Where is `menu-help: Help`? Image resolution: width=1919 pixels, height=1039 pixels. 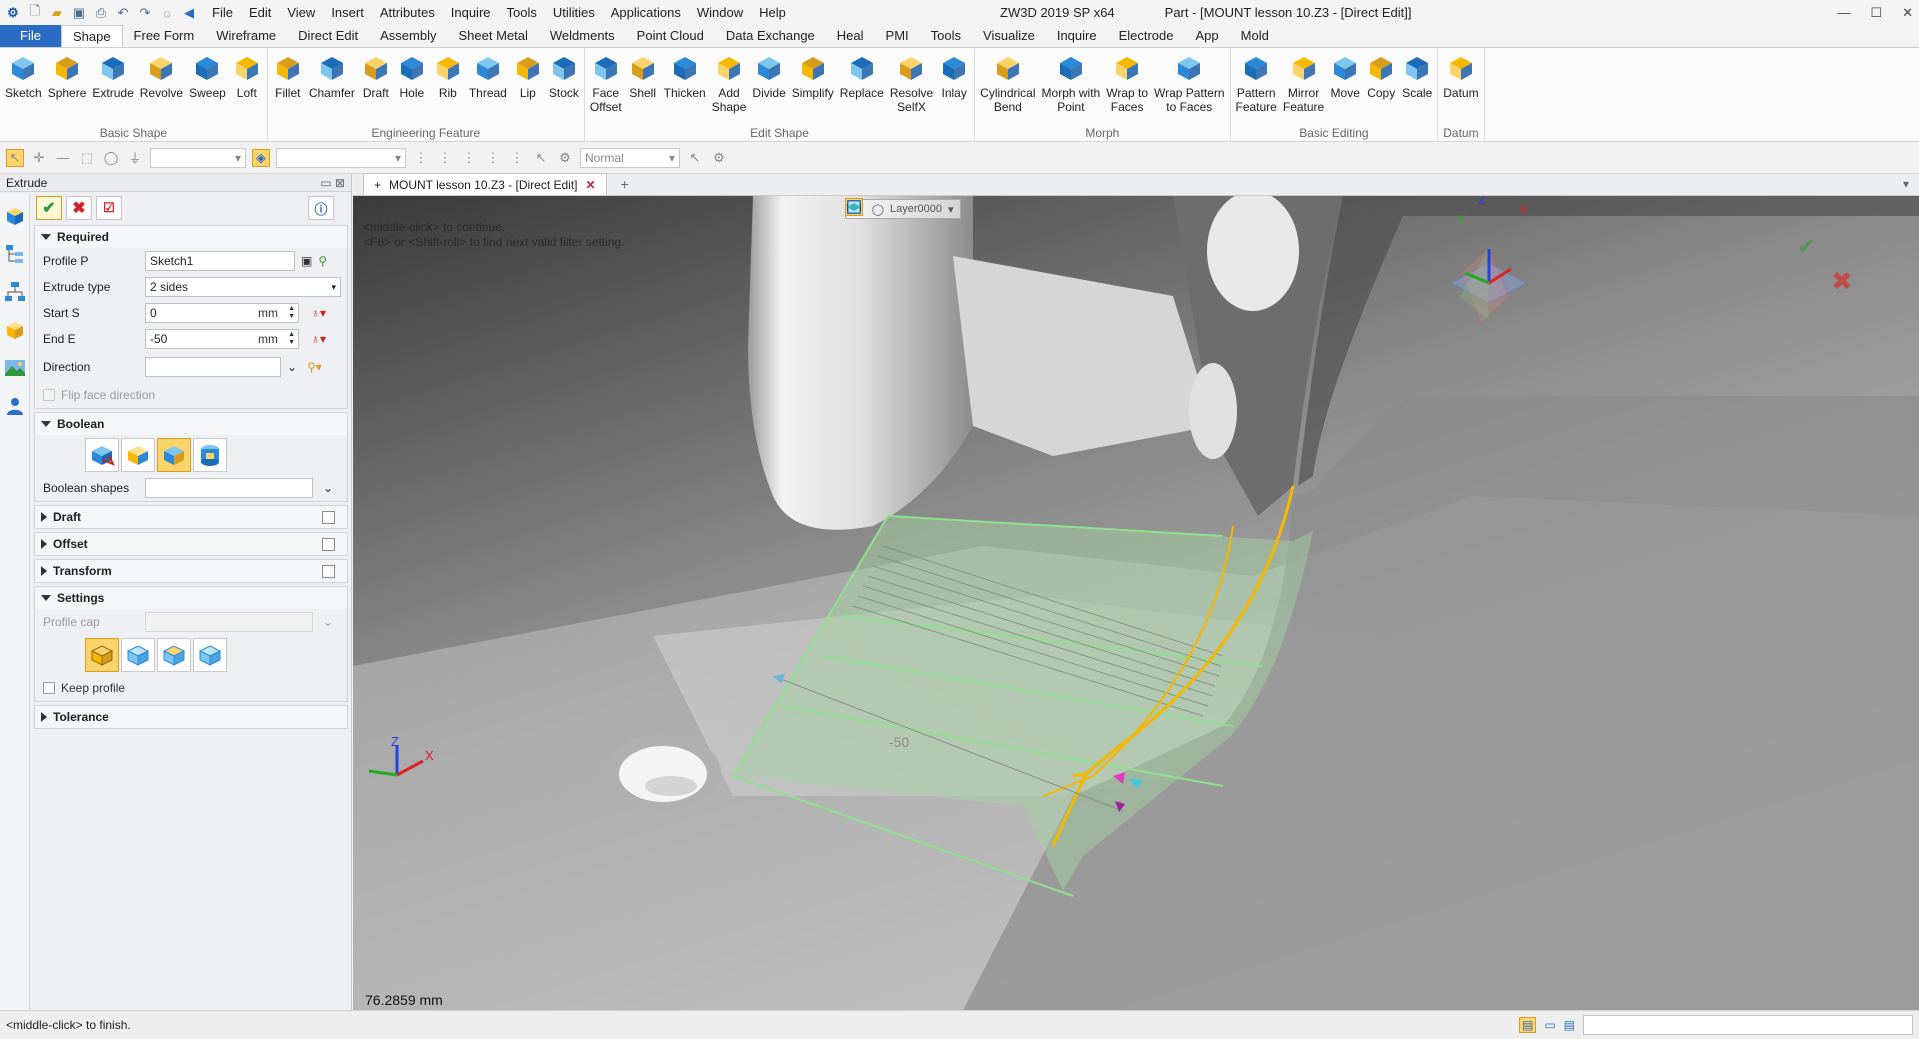 menu-help: Help is located at coordinates (772, 13).